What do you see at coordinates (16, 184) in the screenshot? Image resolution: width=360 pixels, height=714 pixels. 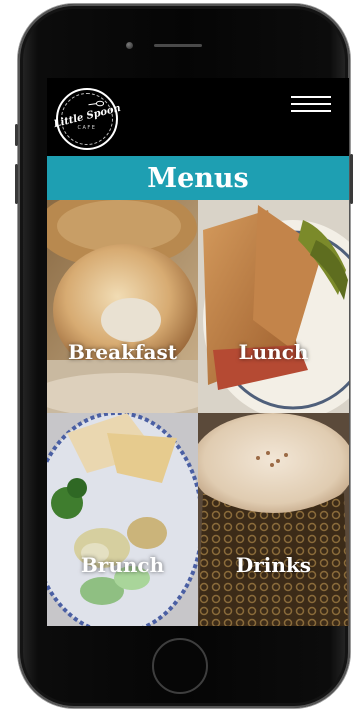 I see `volume-down-button` at bounding box center [16, 184].